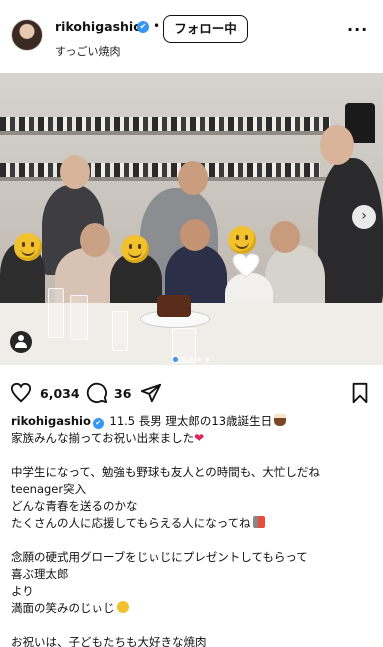 This screenshot has height=647, width=383. What do you see at coordinates (122, 607) in the screenshot?
I see `smile-emoji-icon` at bounding box center [122, 607].